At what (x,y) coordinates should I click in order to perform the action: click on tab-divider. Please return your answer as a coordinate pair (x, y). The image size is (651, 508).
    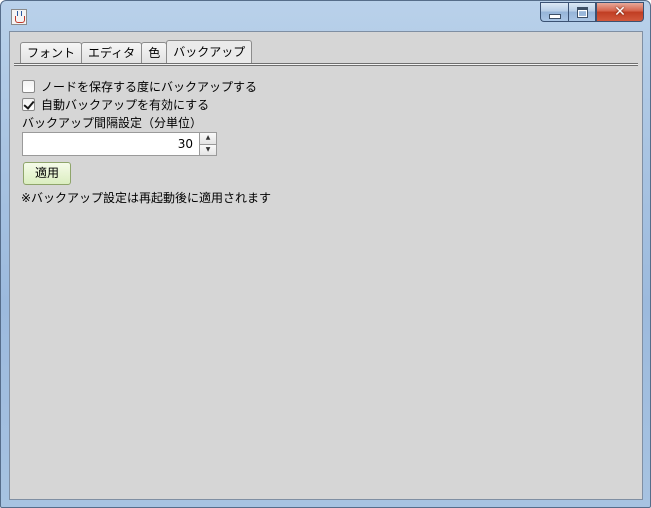
    Looking at the image, I should click on (326, 64).